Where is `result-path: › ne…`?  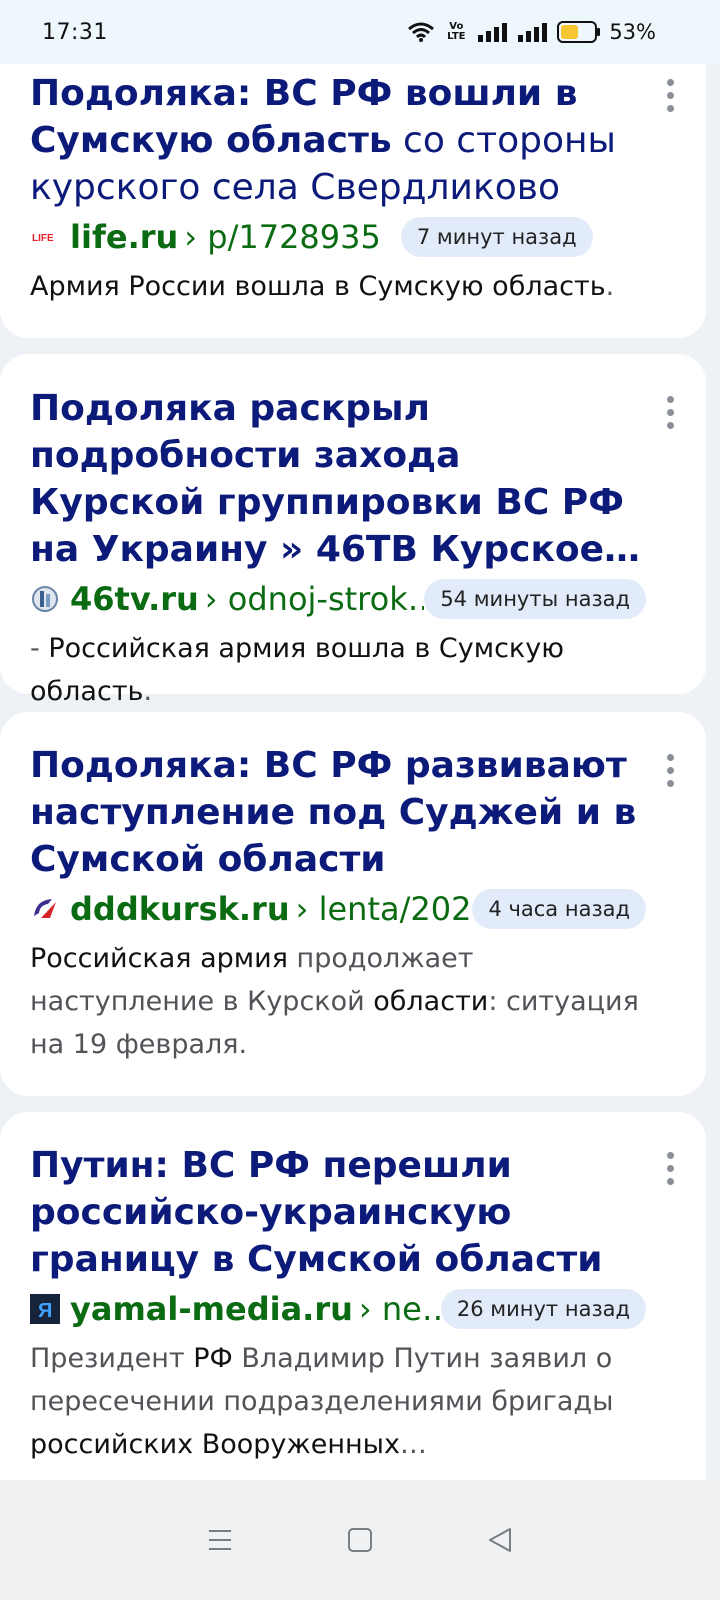 result-path: › ne… is located at coordinates (400, 1309).